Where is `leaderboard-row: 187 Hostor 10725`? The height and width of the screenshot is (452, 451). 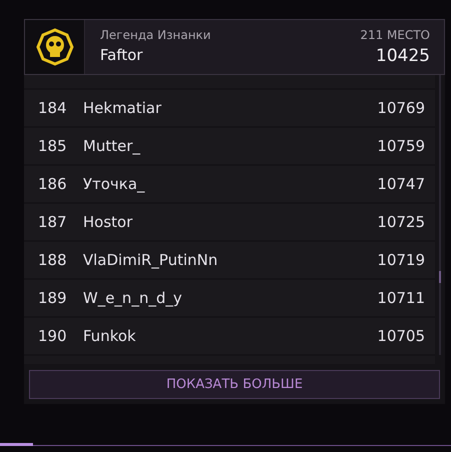
leaderboard-row: 187 Hostor 10725 is located at coordinates (229, 222).